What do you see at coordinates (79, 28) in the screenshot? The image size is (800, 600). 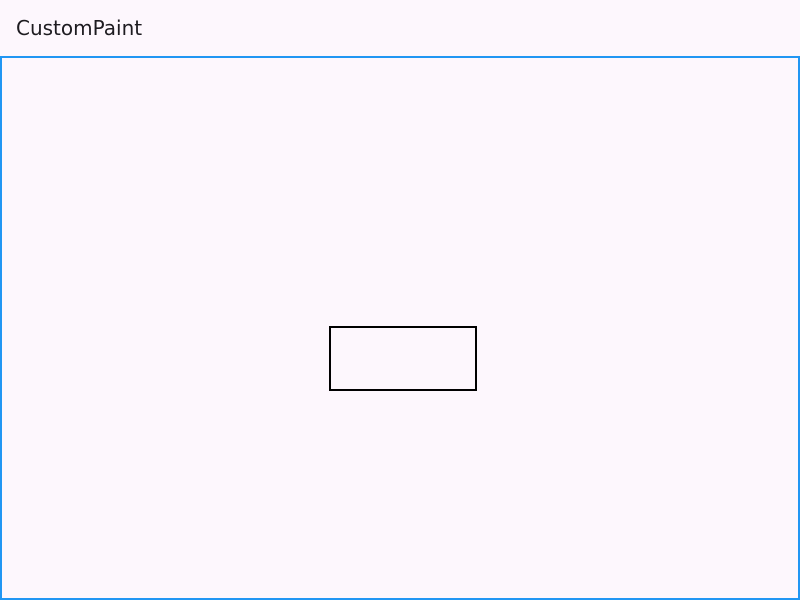 I see `app-bar-title: CustomPaint` at bounding box center [79, 28].